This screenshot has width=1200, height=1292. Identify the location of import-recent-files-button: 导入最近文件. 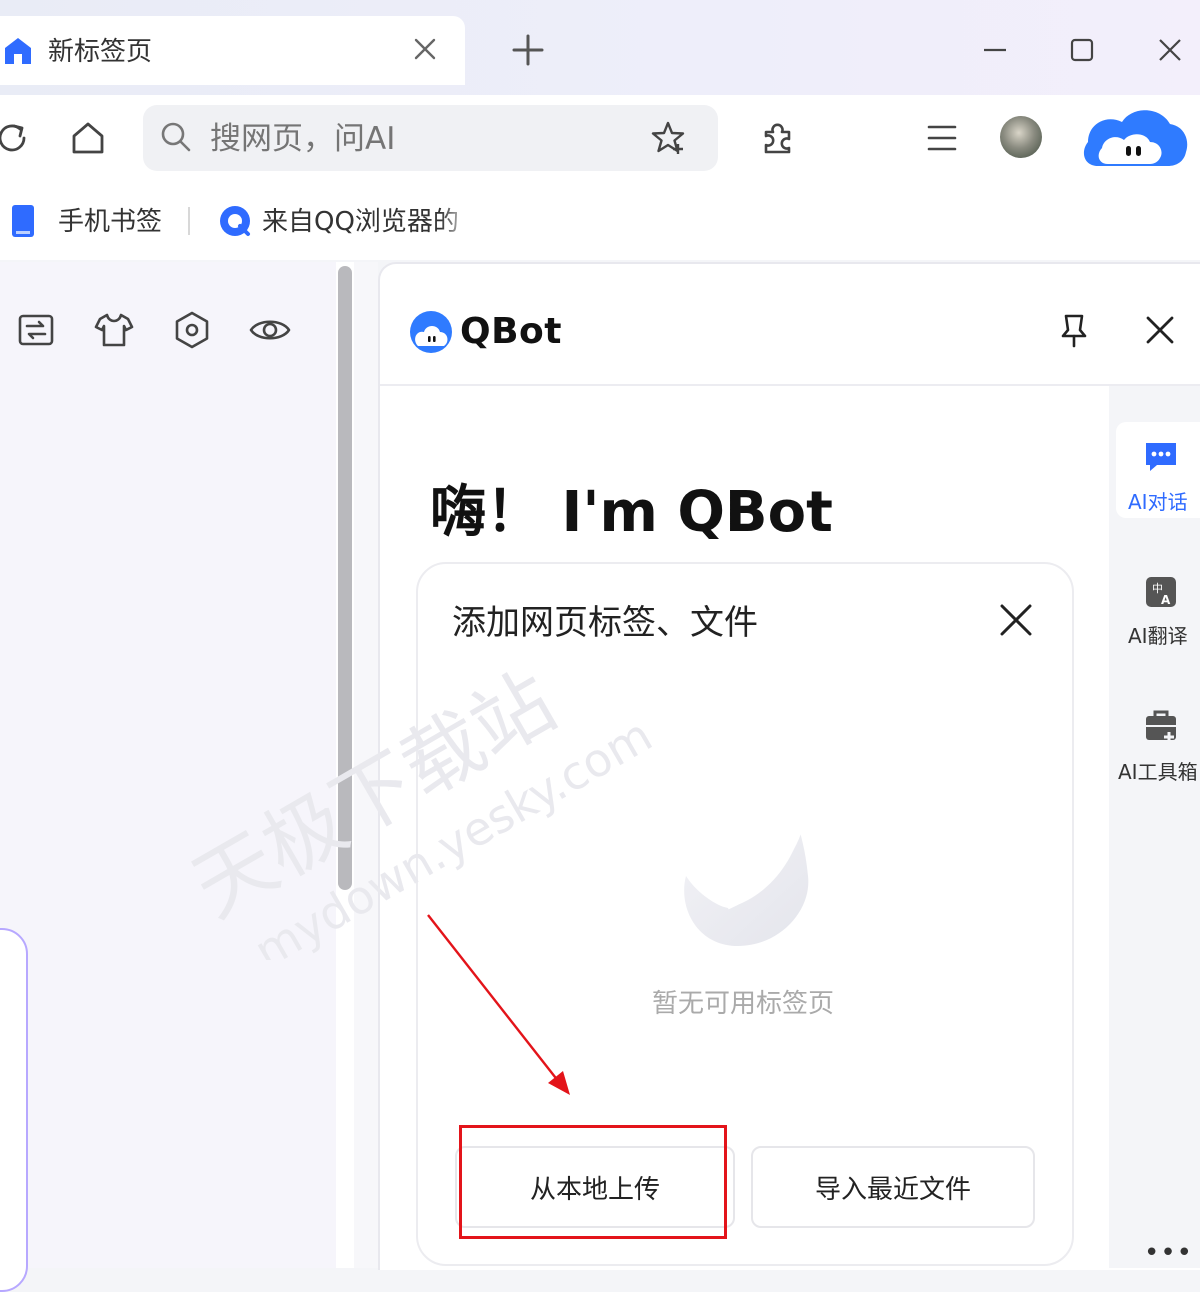
(893, 1187).